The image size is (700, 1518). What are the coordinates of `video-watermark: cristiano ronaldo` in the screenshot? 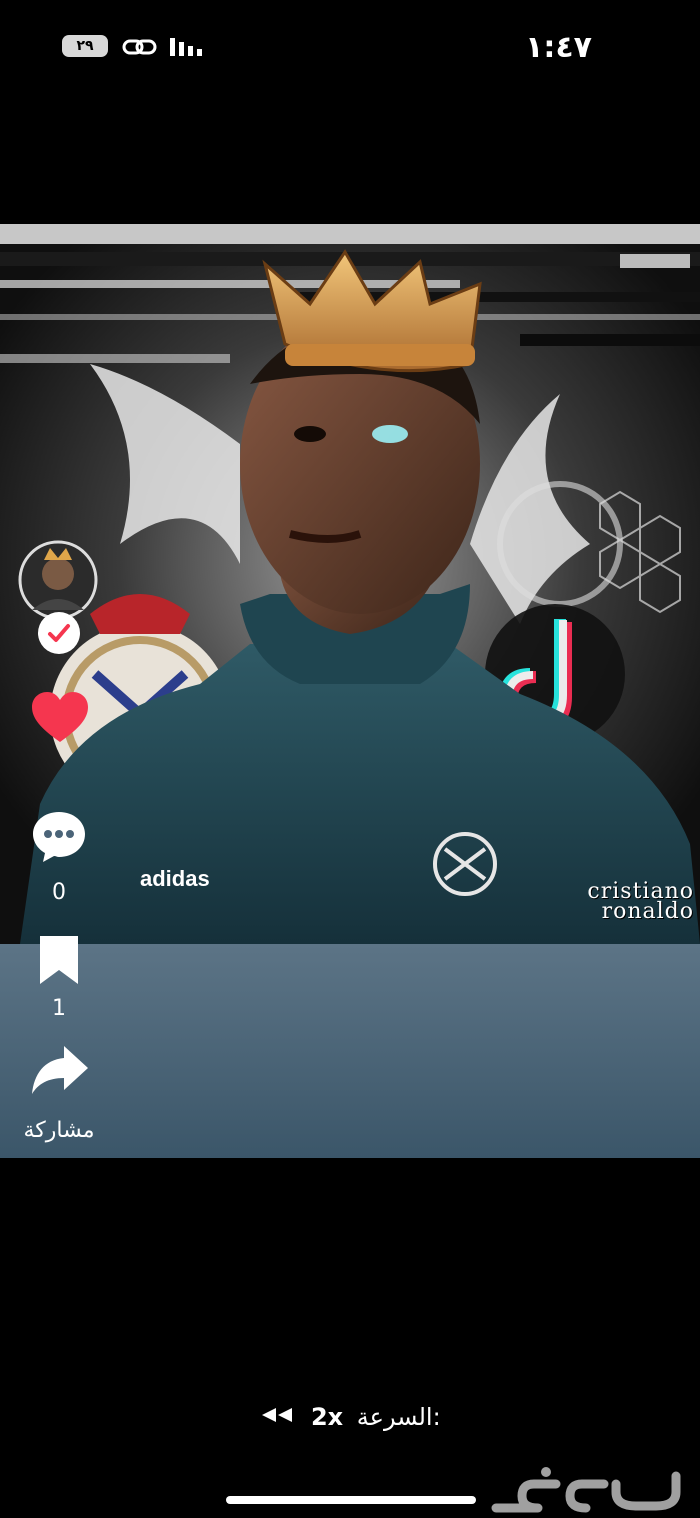 It's located at (640, 902).